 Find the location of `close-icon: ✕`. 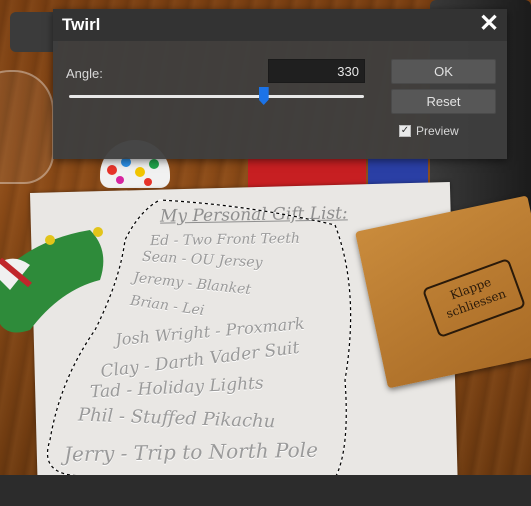

close-icon: ✕ is located at coordinates (489, 24).